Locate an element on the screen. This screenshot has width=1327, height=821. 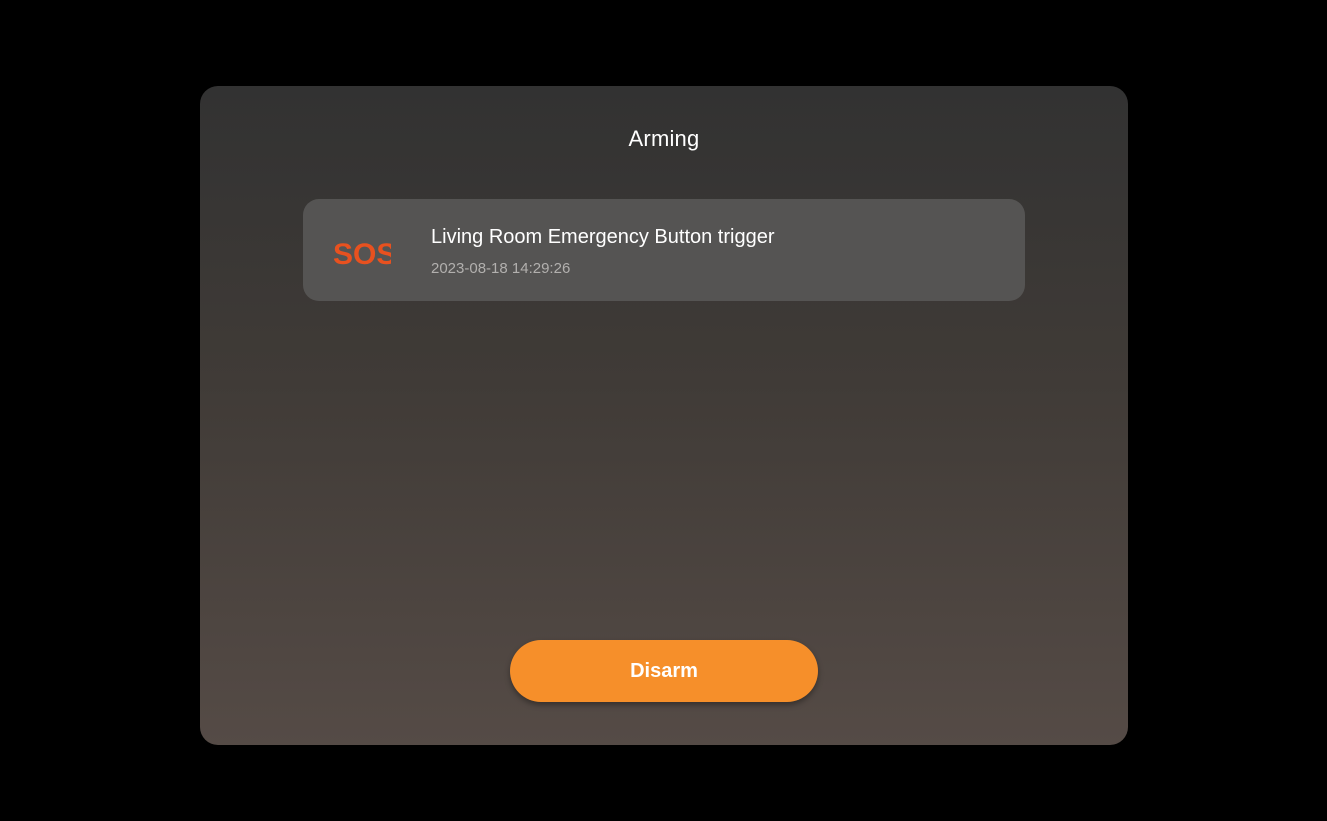
disarm-button: Disarm is located at coordinates (664, 671).